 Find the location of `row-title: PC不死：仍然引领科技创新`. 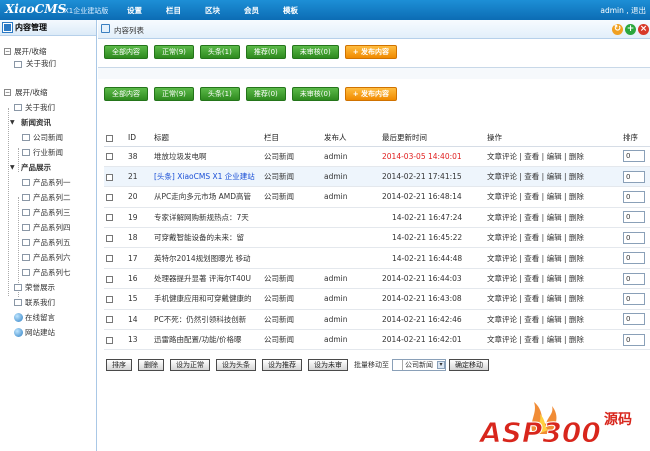

row-title: PC不死：仍然引领科技创新 is located at coordinates (207, 320).